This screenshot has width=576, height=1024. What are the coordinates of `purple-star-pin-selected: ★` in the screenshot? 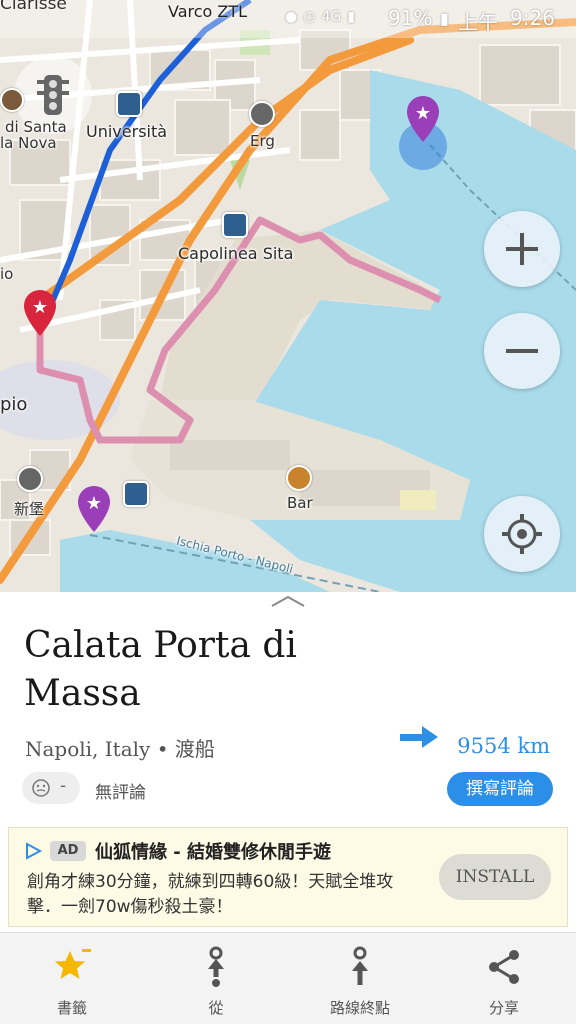 It's located at (423, 120).